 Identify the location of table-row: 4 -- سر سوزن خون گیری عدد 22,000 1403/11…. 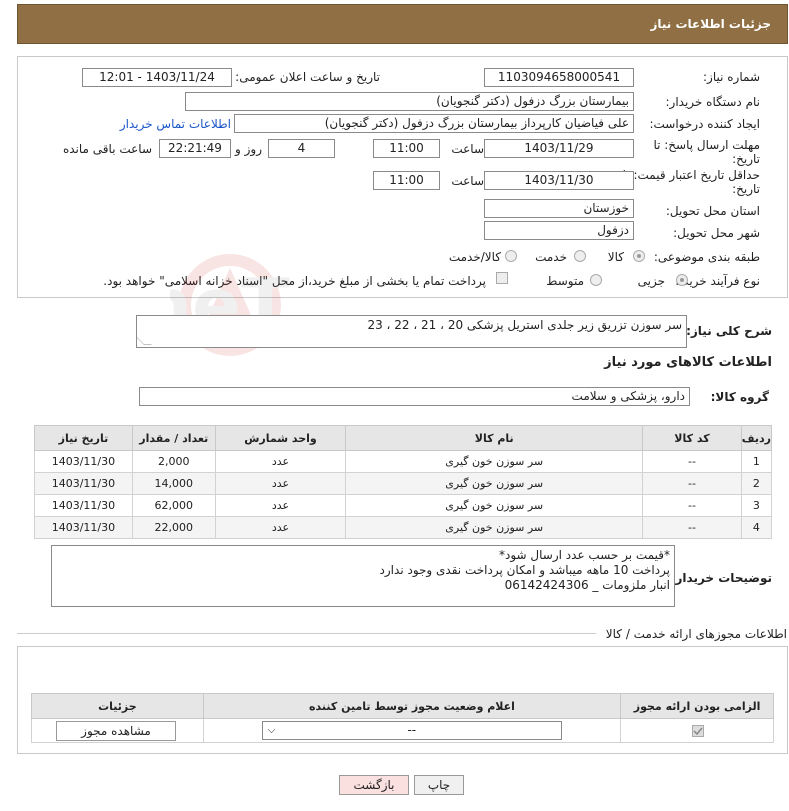
(403, 527).